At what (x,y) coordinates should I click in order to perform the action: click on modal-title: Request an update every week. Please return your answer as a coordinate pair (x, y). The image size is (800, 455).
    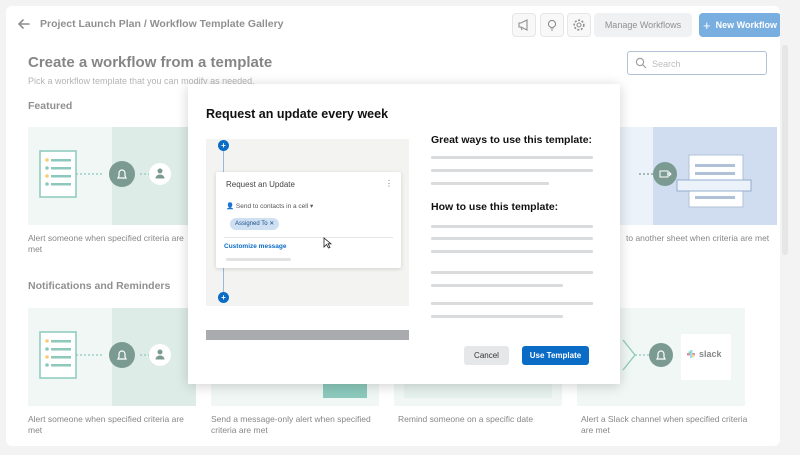
    Looking at the image, I should click on (297, 114).